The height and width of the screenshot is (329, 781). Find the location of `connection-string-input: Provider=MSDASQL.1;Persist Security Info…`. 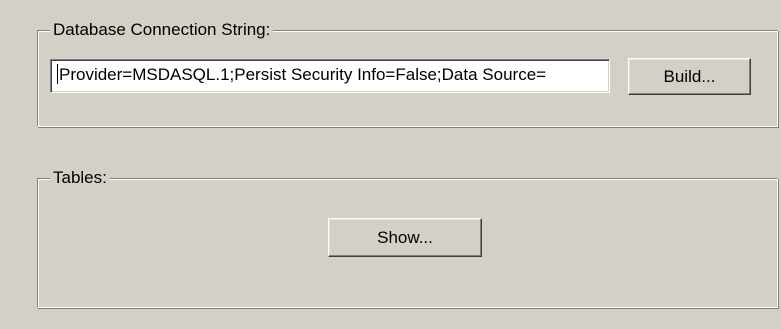

connection-string-input: Provider=MSDASQL.1;Persist Security Info… is located at coordinates (330, 76).